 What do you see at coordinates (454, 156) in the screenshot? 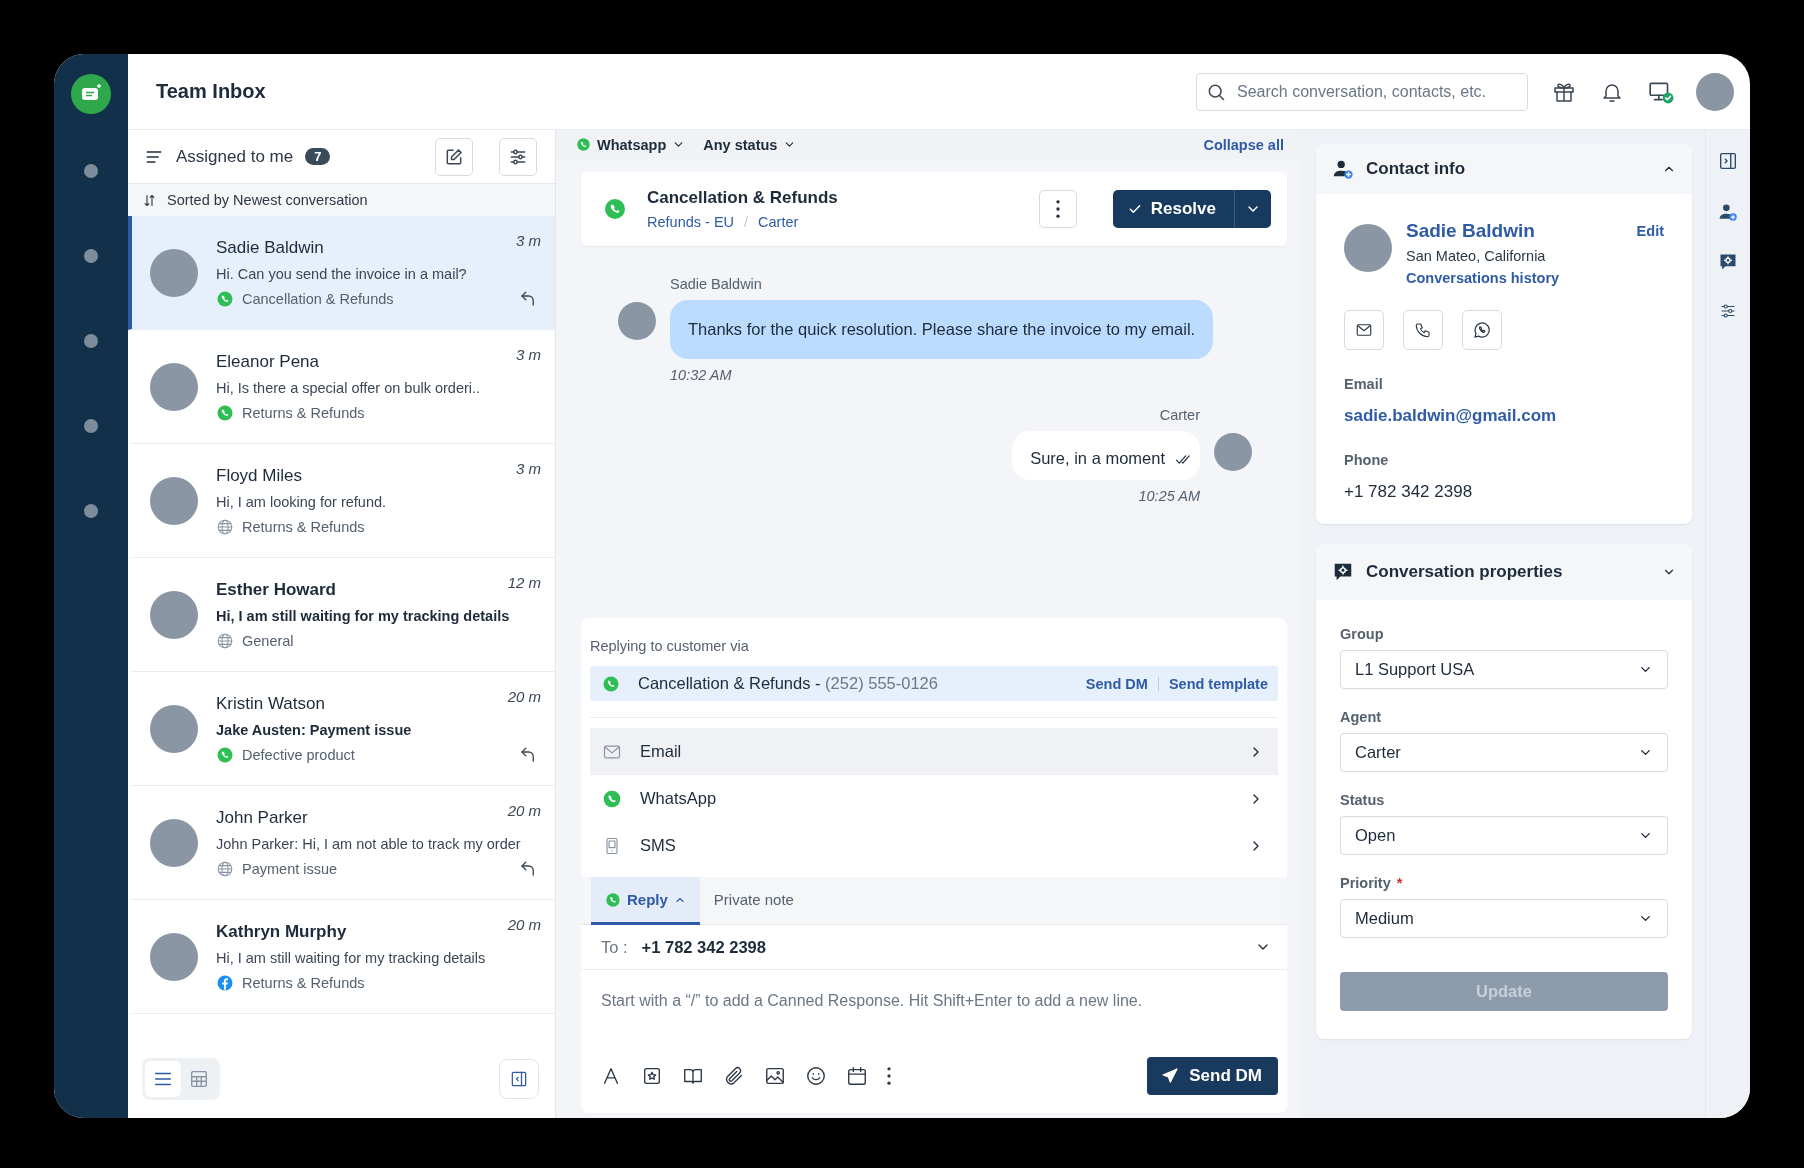
I see `compose-button` at bounding box center [454, 156].